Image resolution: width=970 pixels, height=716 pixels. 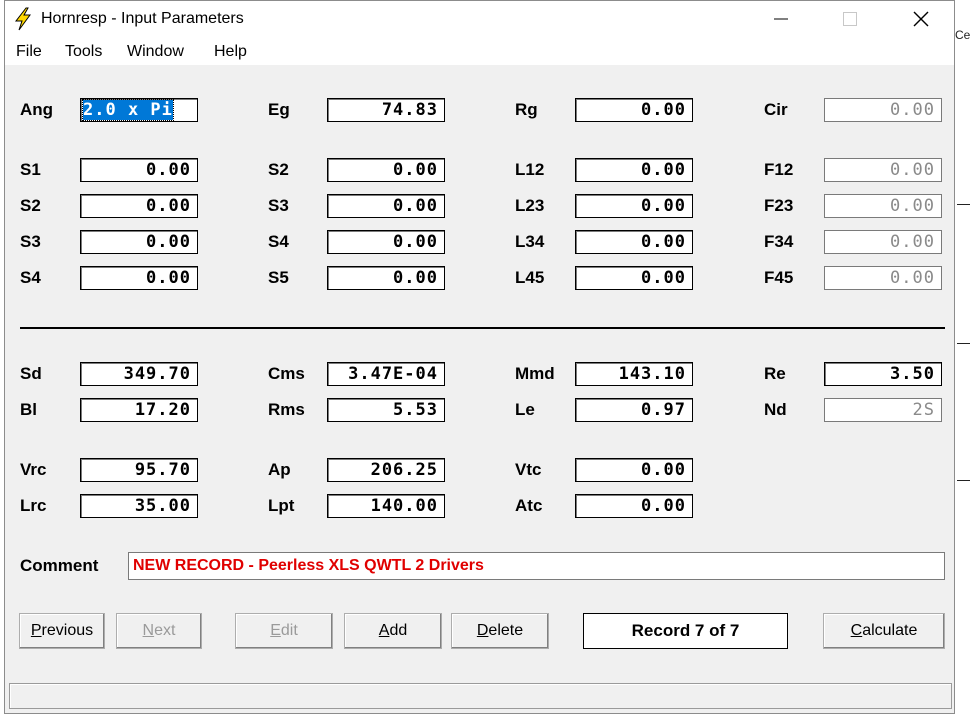 I want to click on mmd-field: 143.10, so click(x=634, y=374).